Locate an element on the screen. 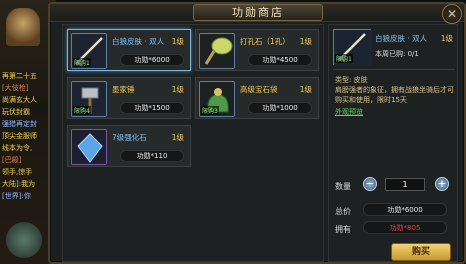 This screenshot has width=466, height=264. shop-item-mohist-hammer: 限购4 墨家锤 1级 功勋*1500 is located at coordinates (129, 98).